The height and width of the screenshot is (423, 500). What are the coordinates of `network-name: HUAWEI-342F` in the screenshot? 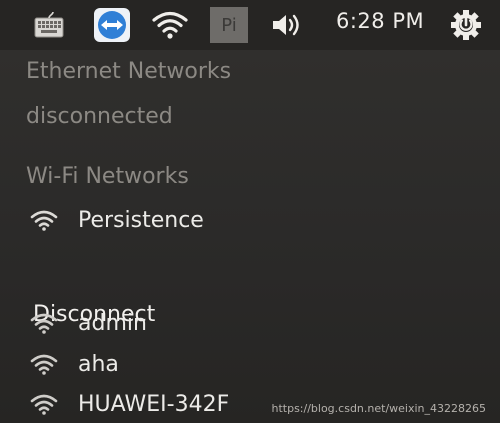 It's located at (154, 404).